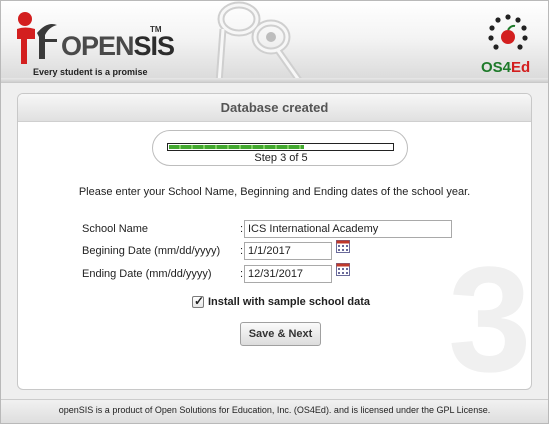 The height and width of the screenshot is (424, 549). I want to click on end-date-label: Ending Date (mm/dd/yyyy), so click(147, 274).